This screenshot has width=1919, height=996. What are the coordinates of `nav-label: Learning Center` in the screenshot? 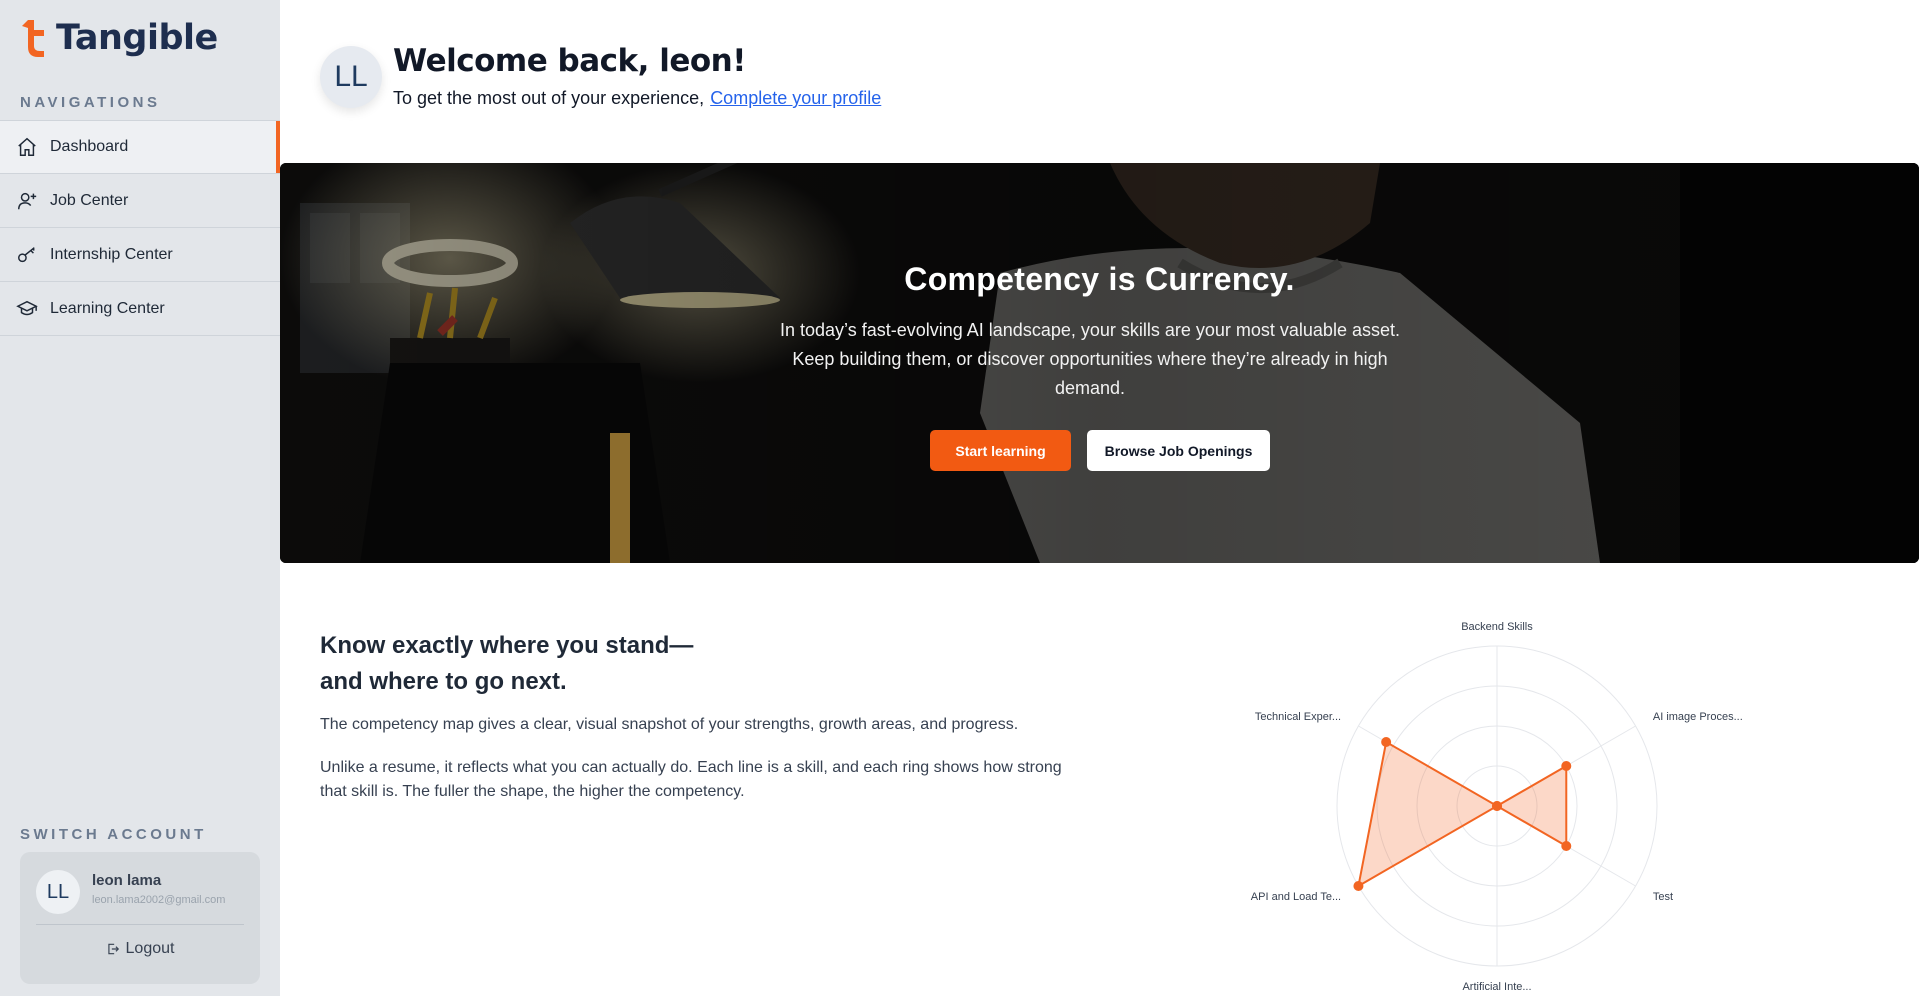 It's located at (107, 308).